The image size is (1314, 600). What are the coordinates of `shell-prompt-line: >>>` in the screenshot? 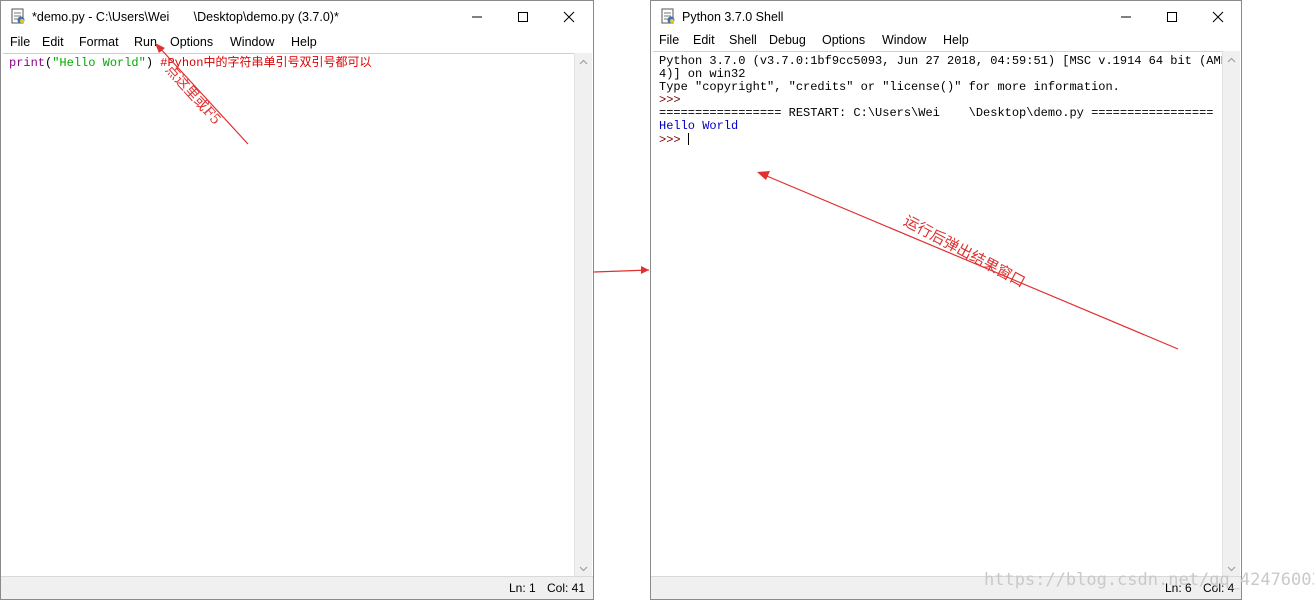 It's located at (674, 140).